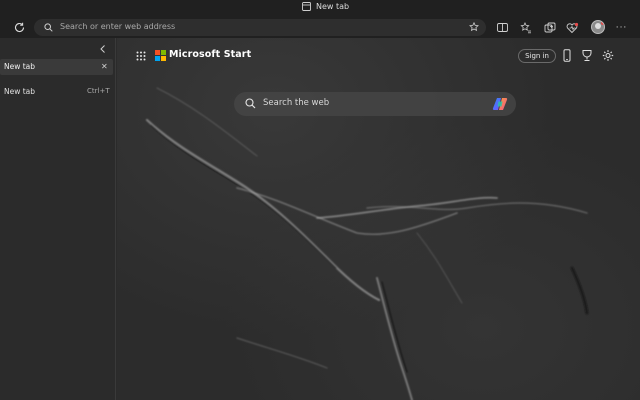  Describe the element at coordinates (56, 67) in the screenshot. I see `tab-item-new-tab: New tab ✕` at that location.